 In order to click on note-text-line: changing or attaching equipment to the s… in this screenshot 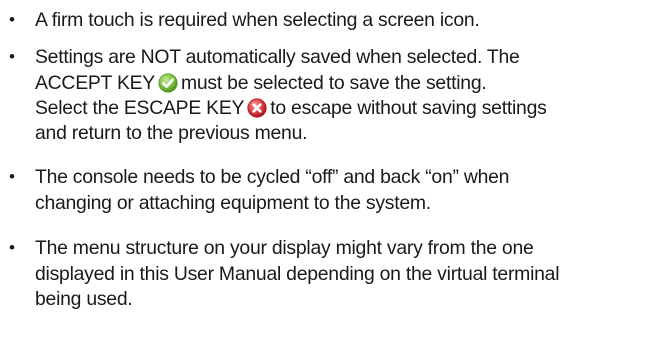, I will do `click(233, 203)`.